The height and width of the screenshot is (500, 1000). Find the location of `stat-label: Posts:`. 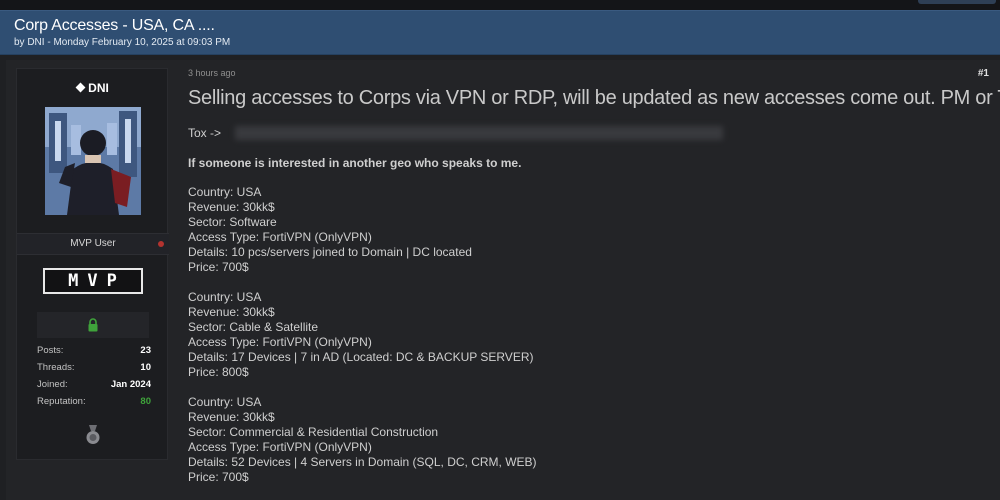

stat-label: Posts: is located at coordinates (50, 350).